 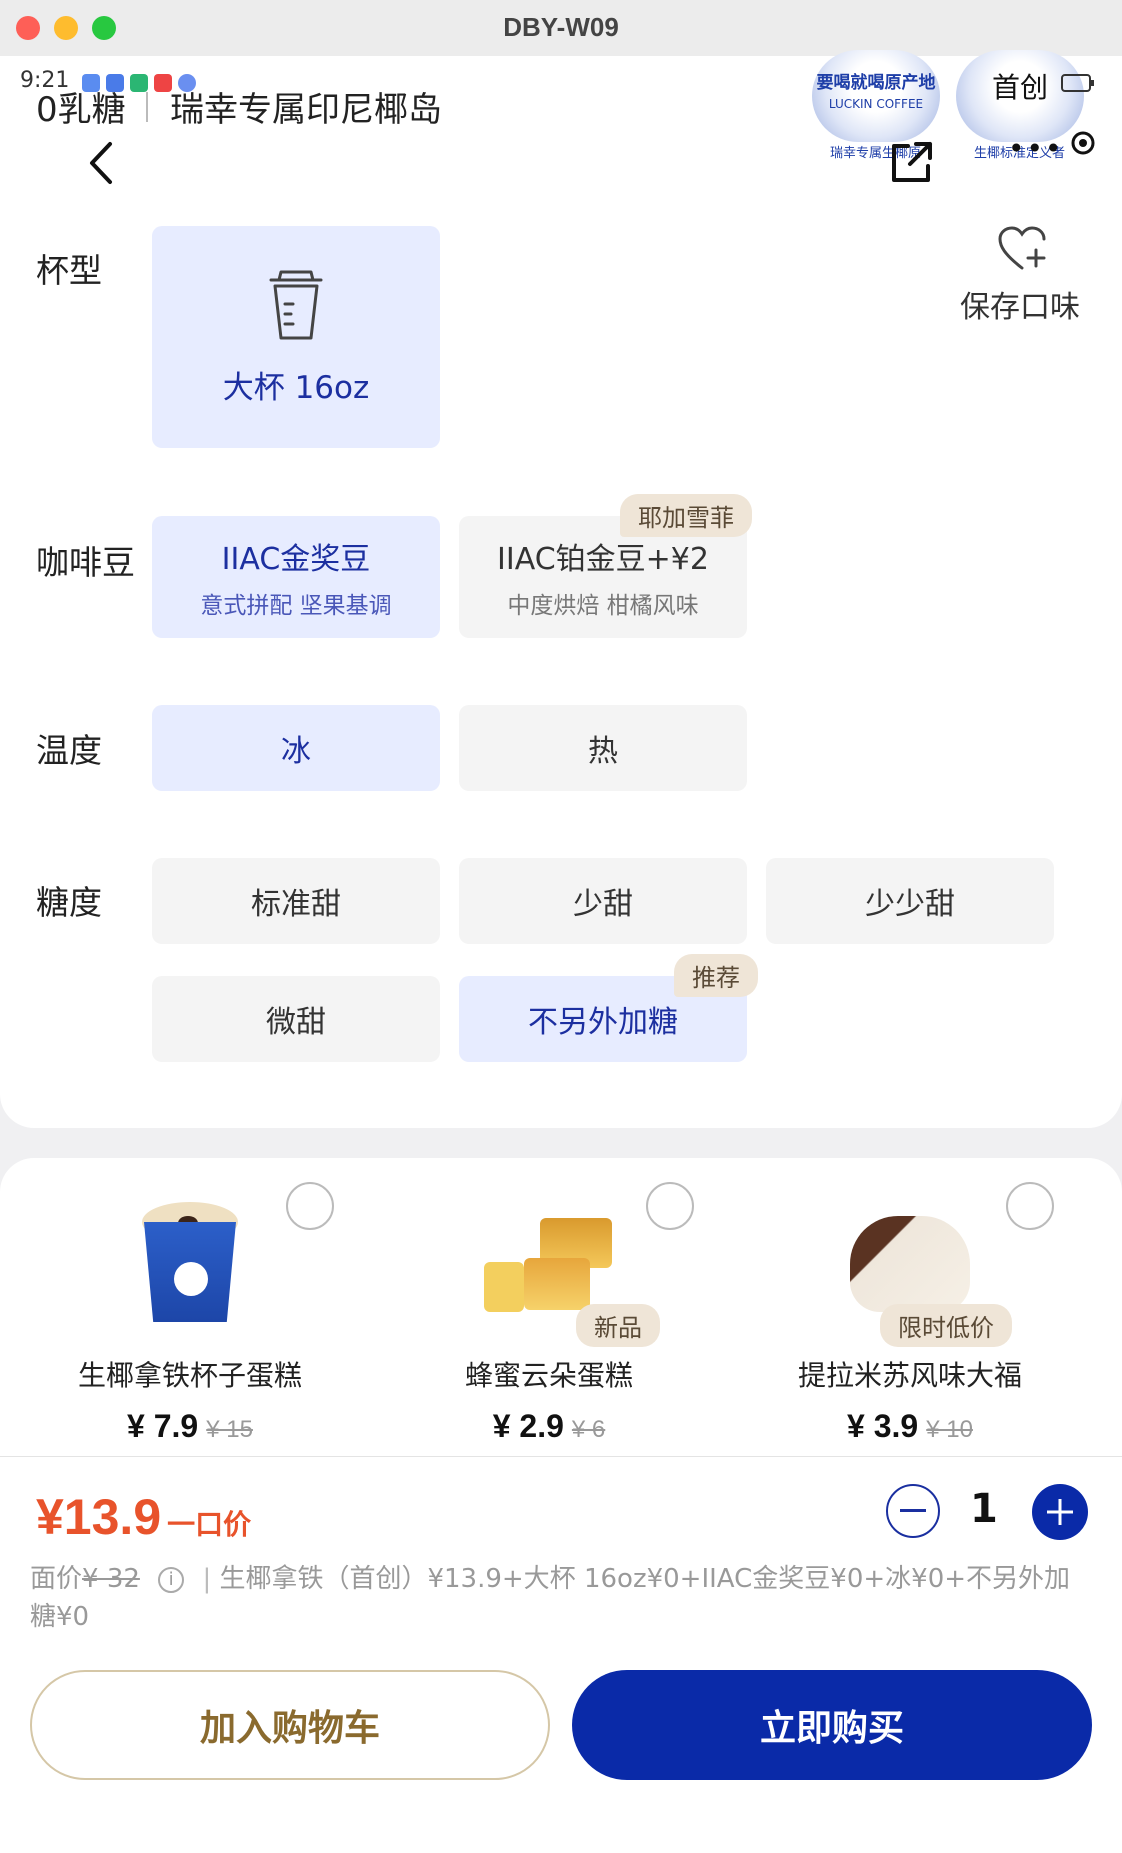 I want to click on addon-2-price: ¥ 2.9, so click(x=528, y=1426).